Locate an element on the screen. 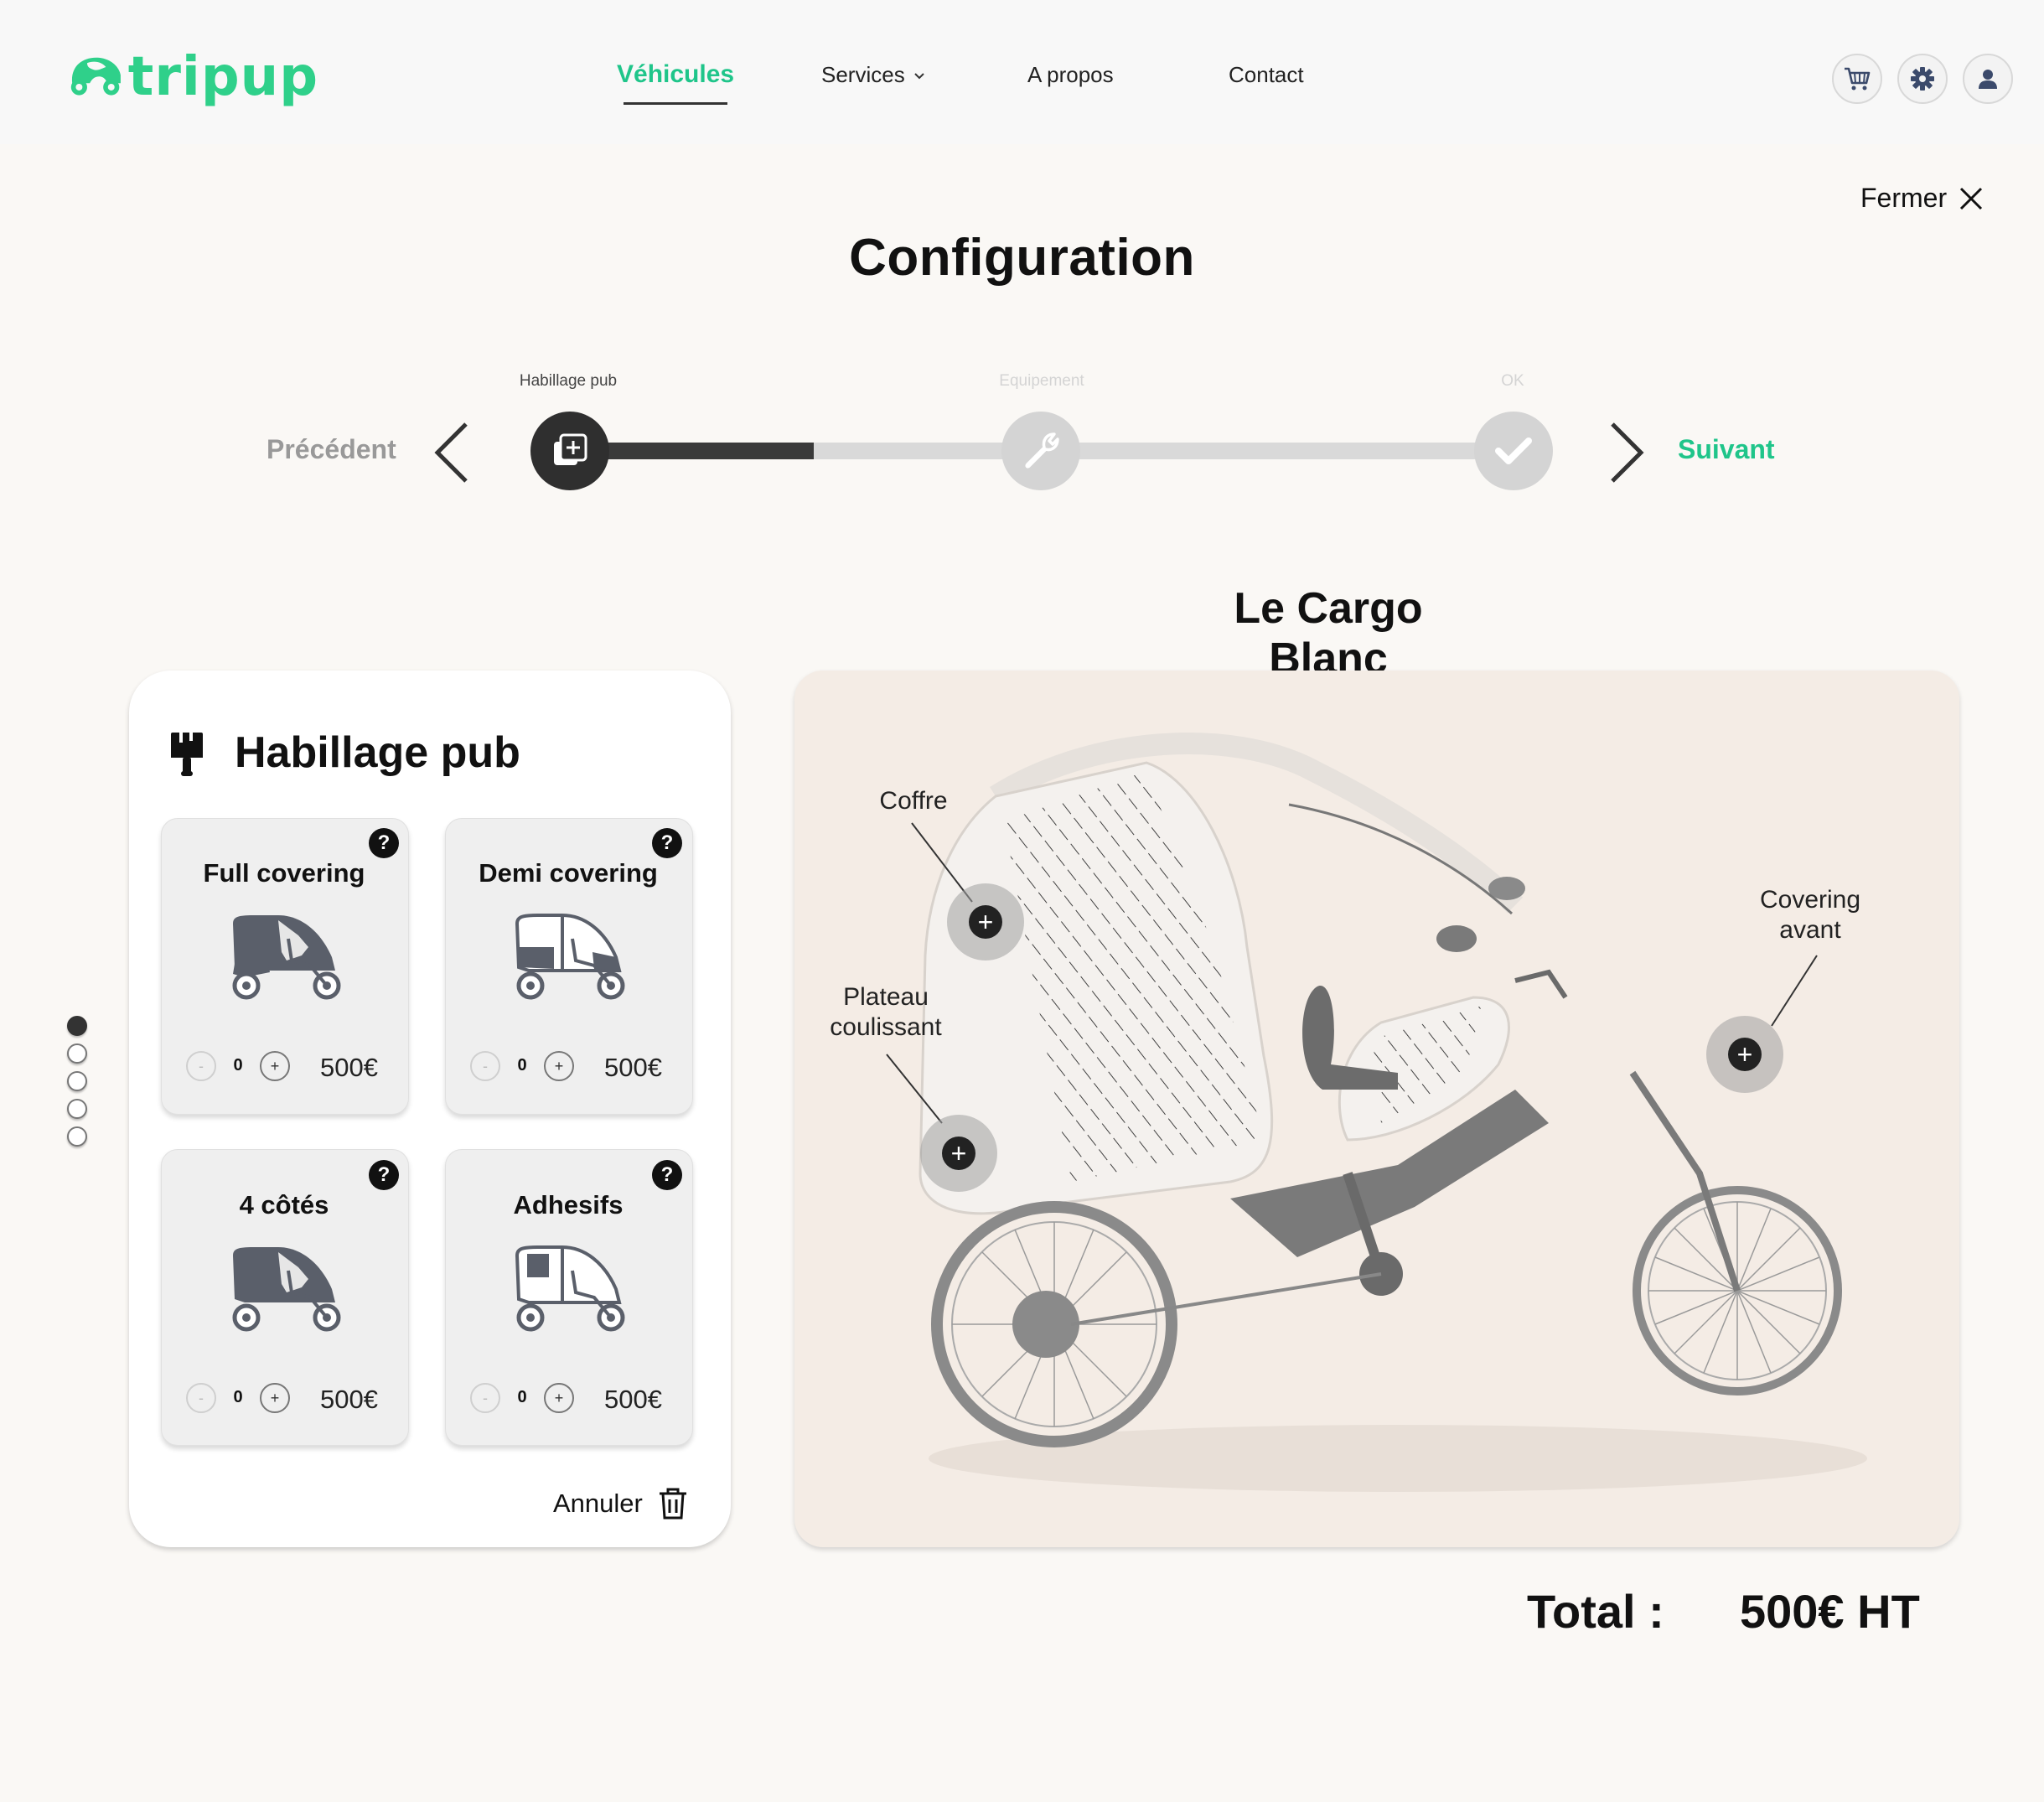  previous-label: Précédent is located at coordinates (331, 449).